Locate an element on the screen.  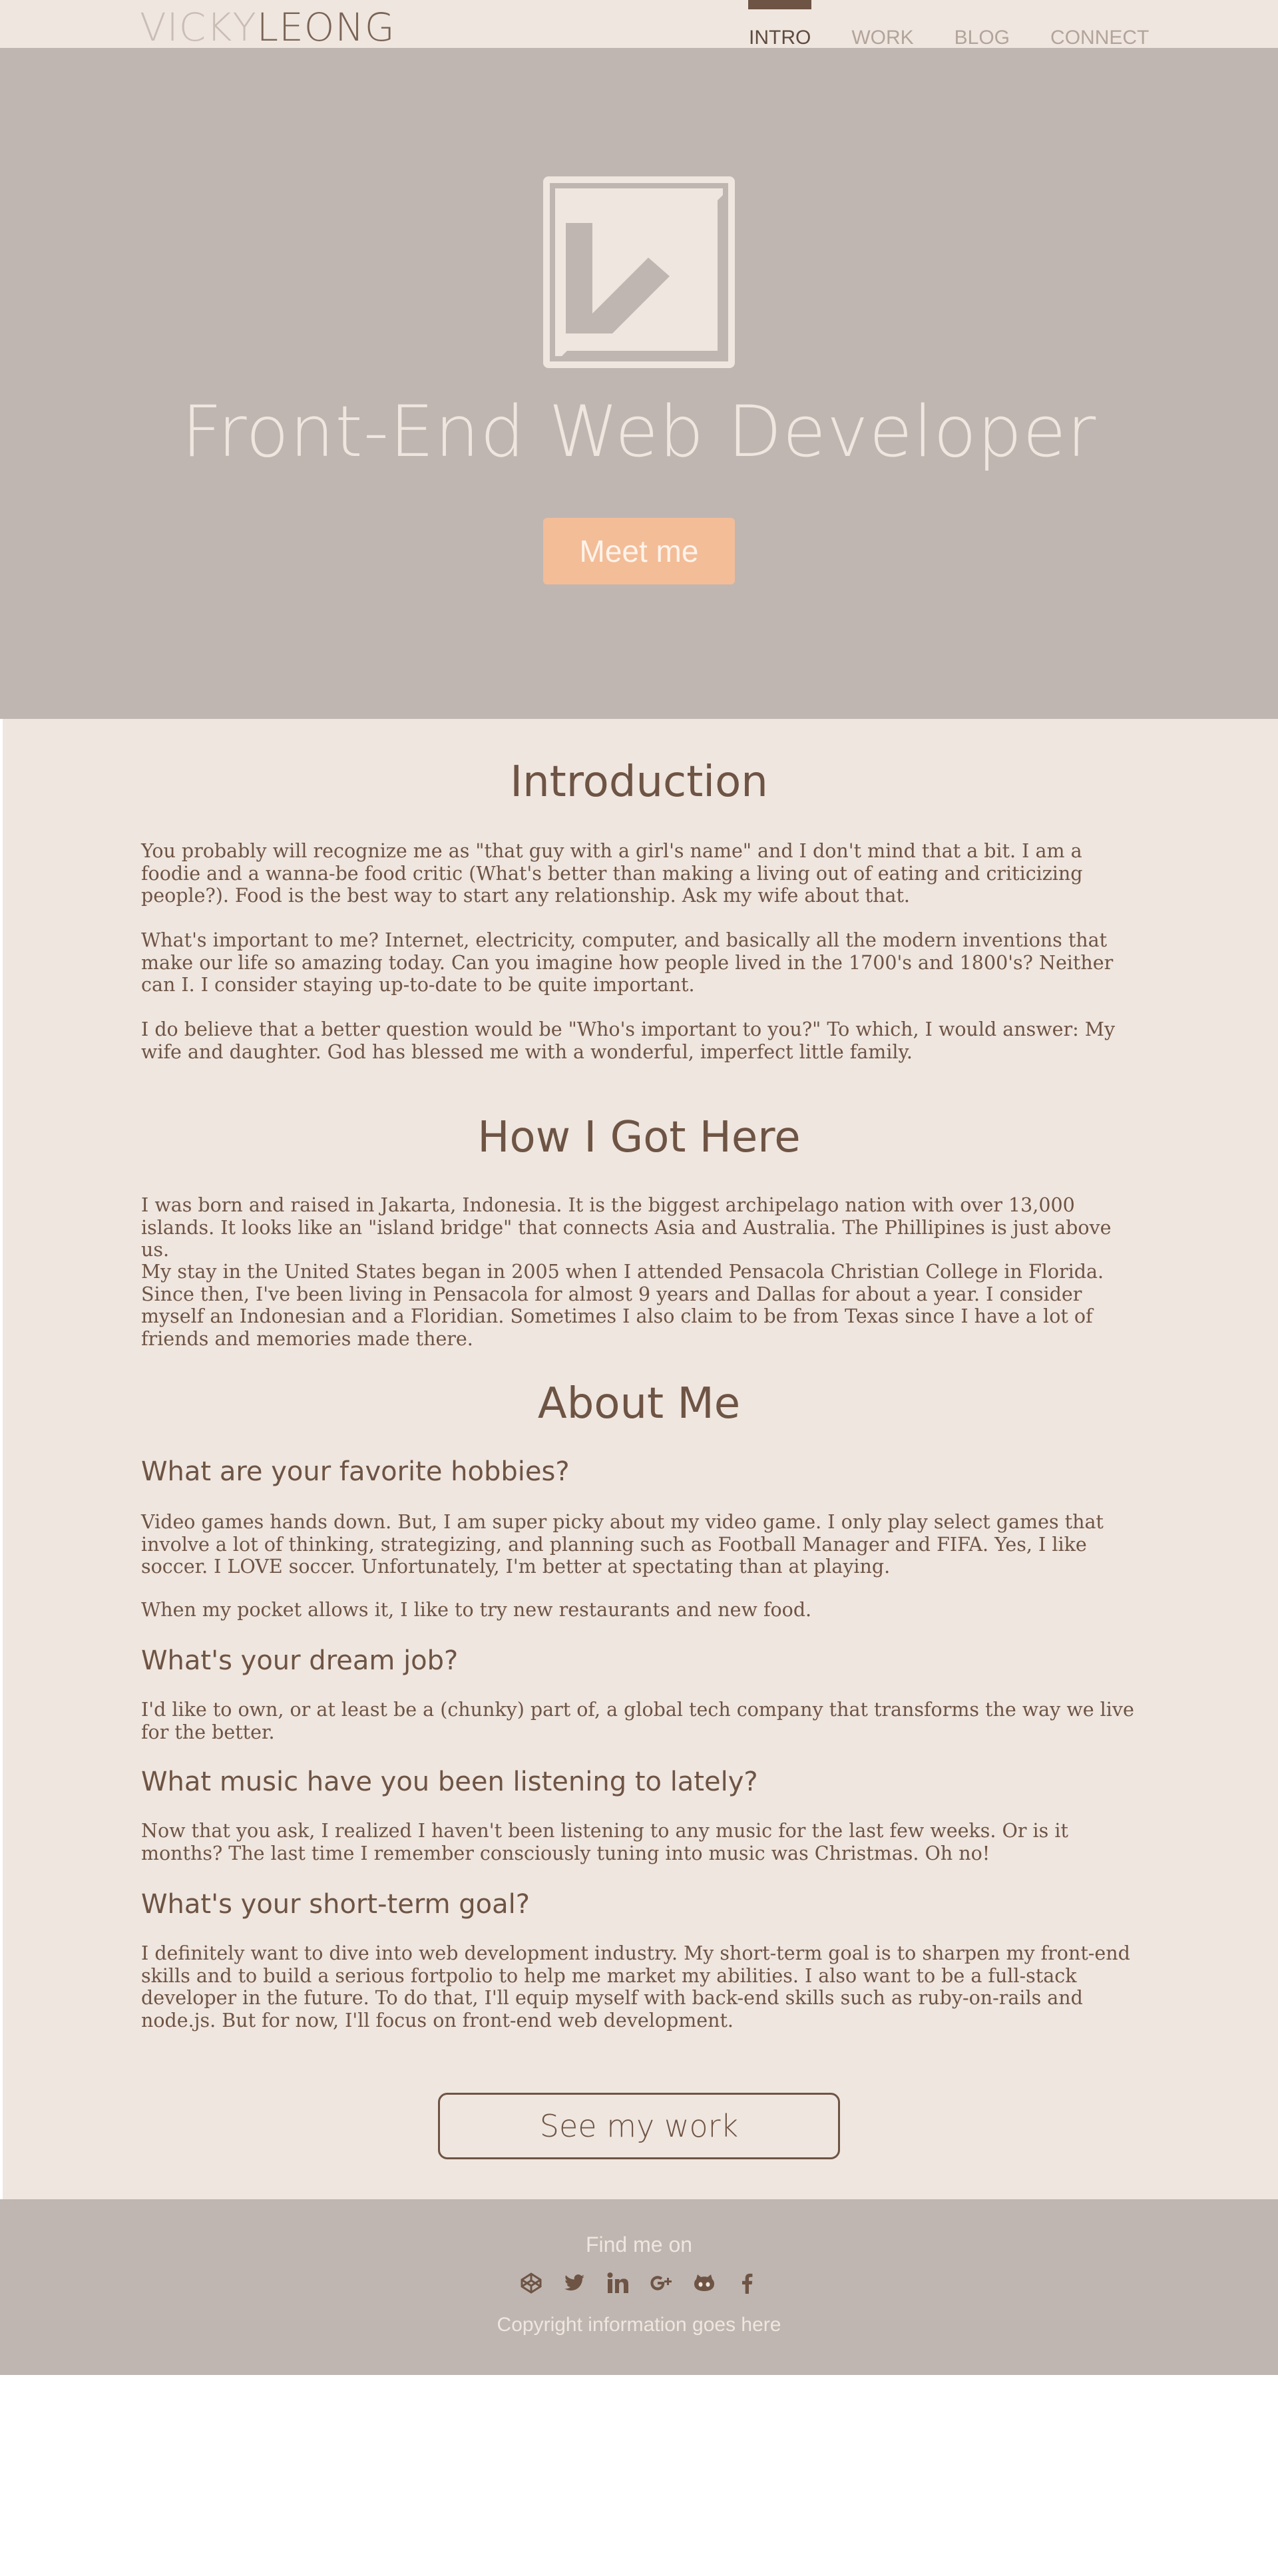
question-hobbies: What are your favorite hobbies? is located at coordinates (355, 1471).